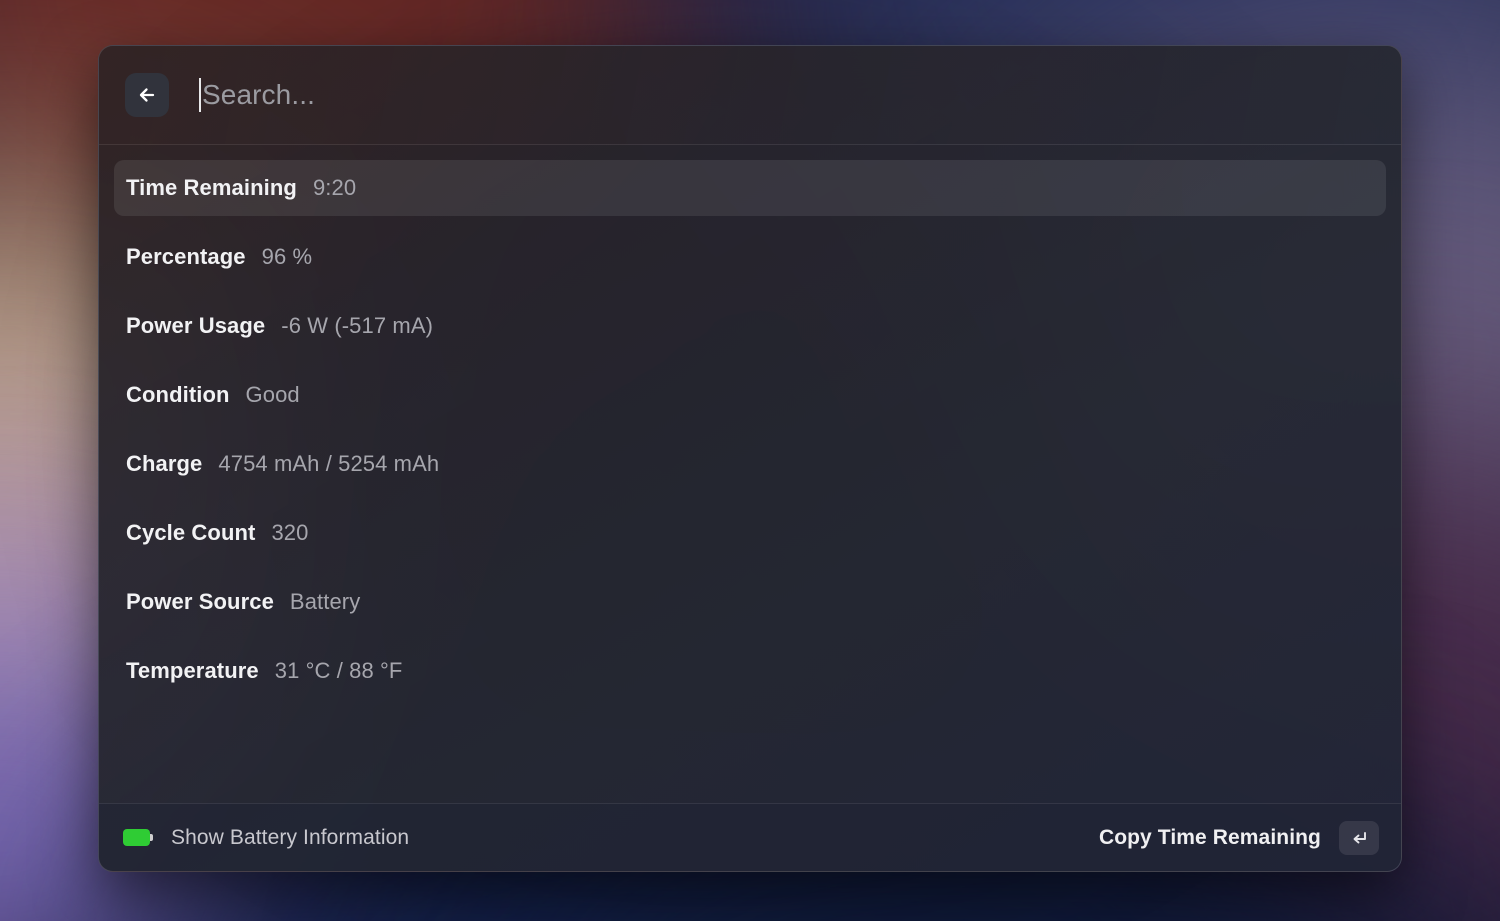  What do you see at coordinates (334, 187) in the screenshot?
I see `result-value: 9:20` at bounding box center [334, 187].